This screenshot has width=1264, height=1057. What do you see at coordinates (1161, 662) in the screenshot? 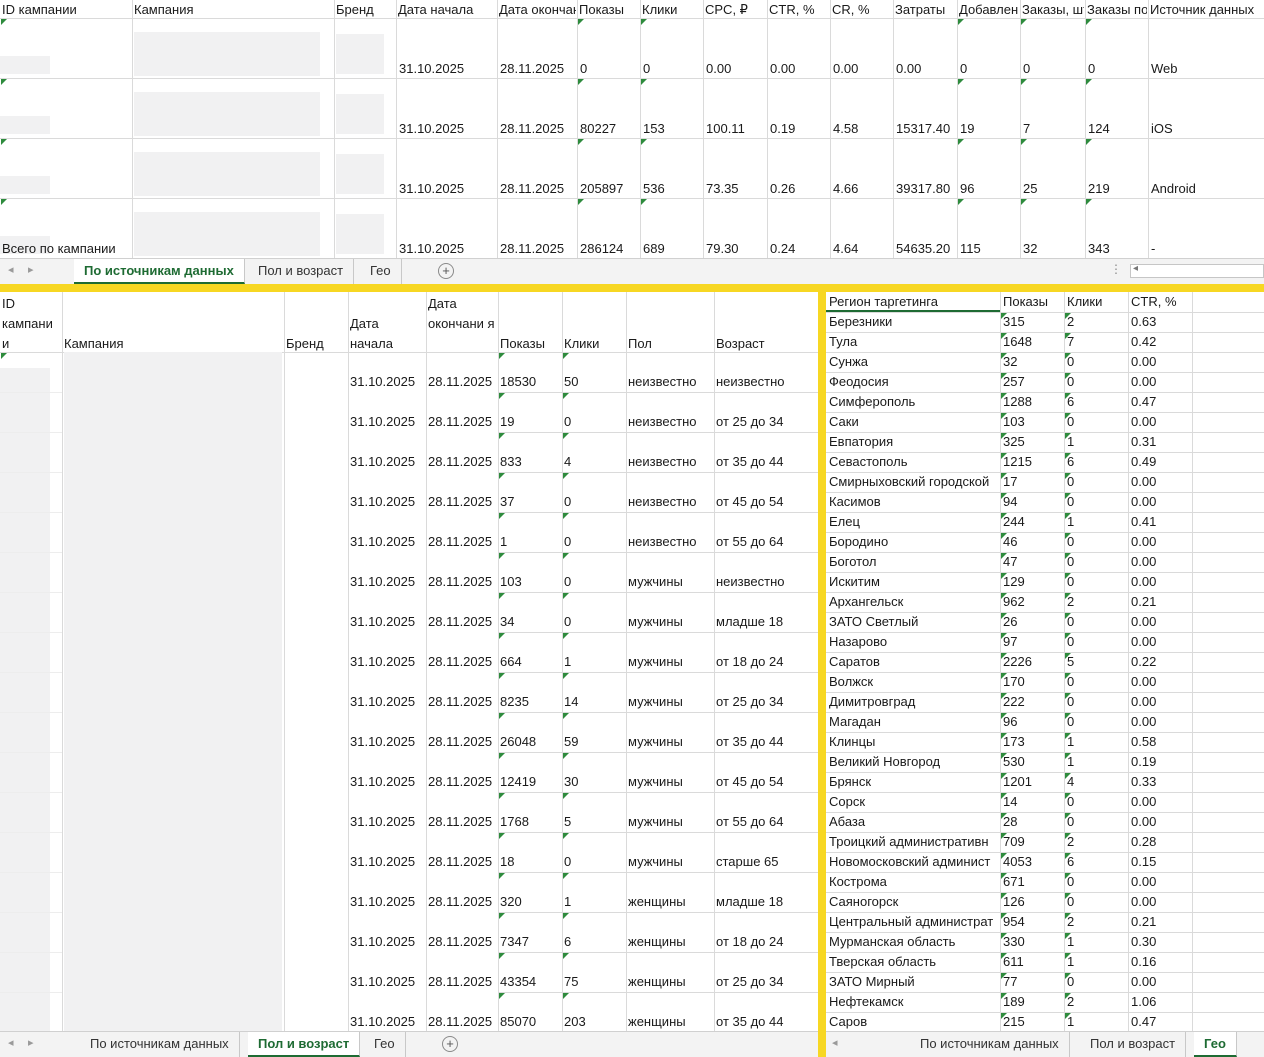
I see `geo-data-cell: 0.22` at bounding box center [1161, 662].